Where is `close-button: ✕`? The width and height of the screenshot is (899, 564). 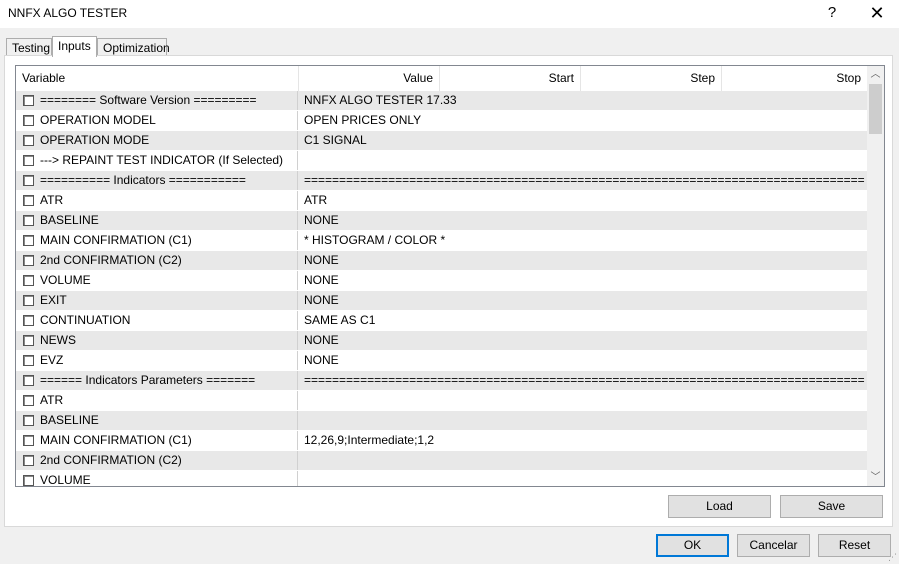
close-button: ✕ is located at coordinates (877, 14).